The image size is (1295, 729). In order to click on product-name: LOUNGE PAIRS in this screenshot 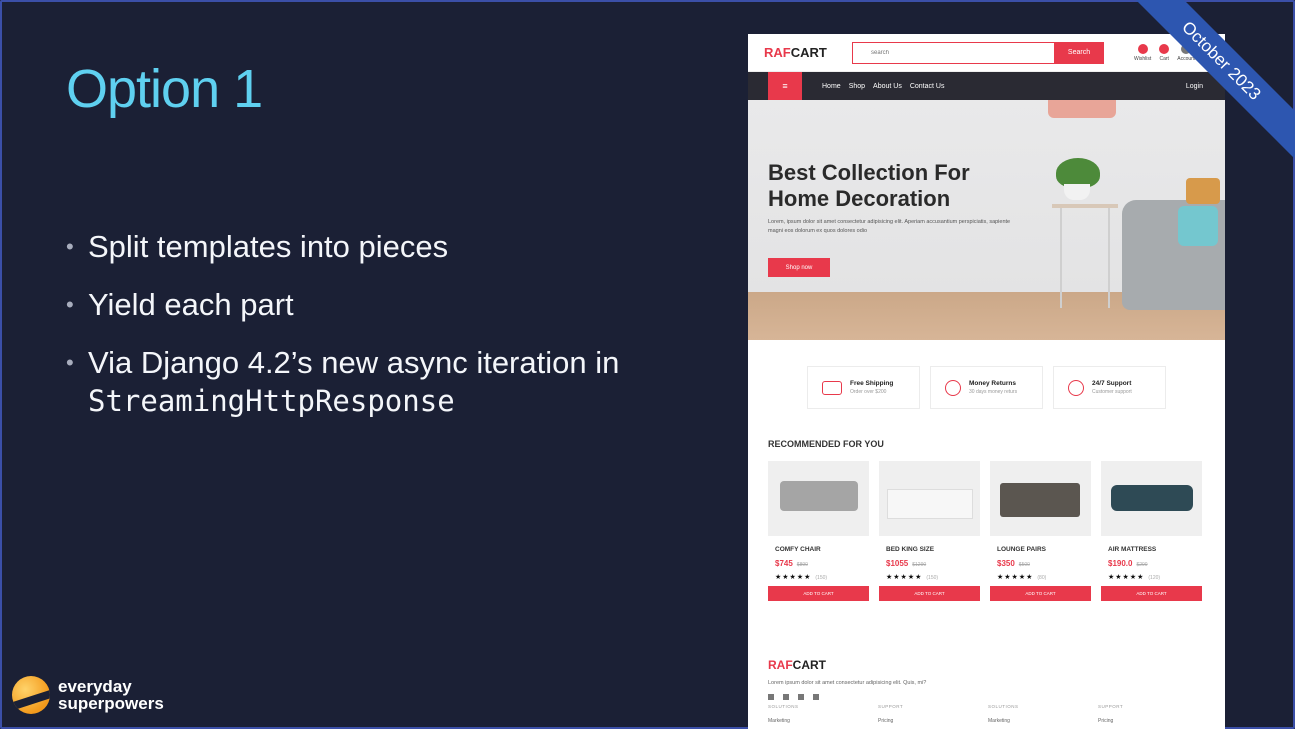, I will do `click(1044, 549)`.